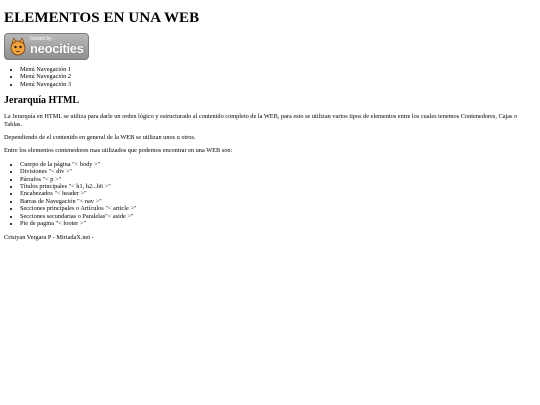 The image size is (540, 405). Describe the element at coordinates (278, 76) in the screenshot. I see `nav-item-2: Menú Navegación 2` at that location.